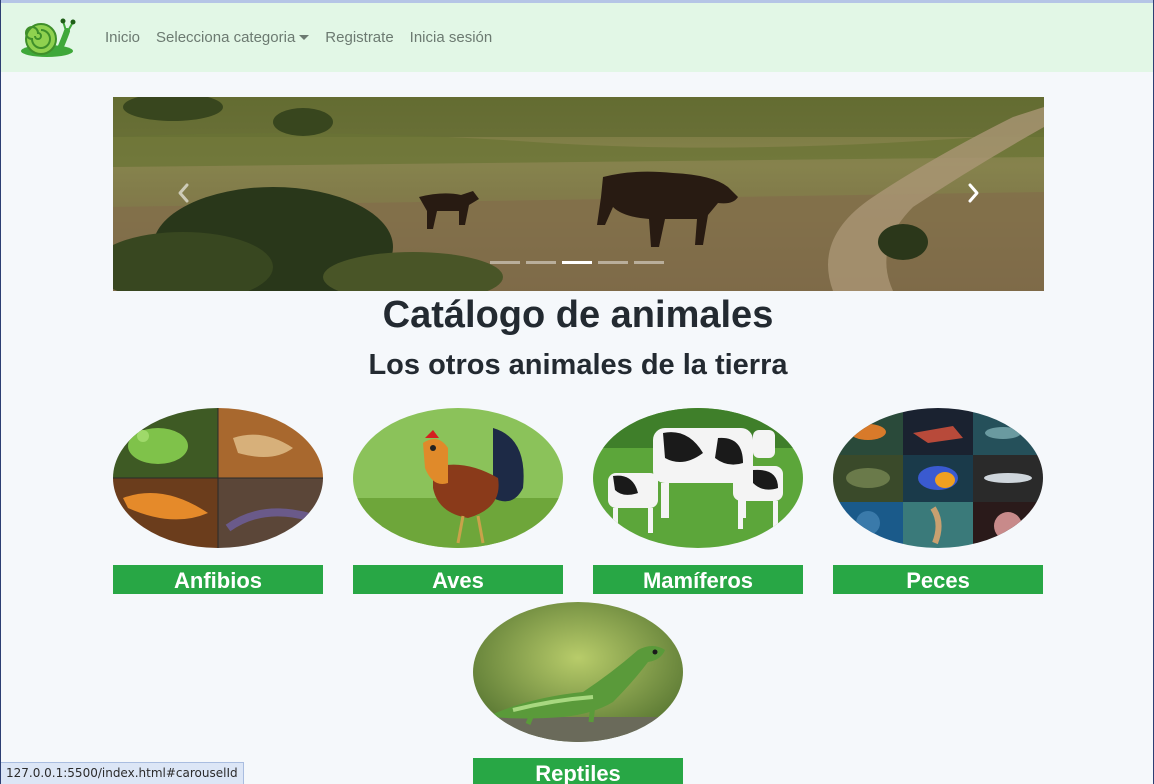 This screenshot has width=1154, height=784. I want to click on page-subtitle: Los otros animales de la tierra, so click(578, 365).